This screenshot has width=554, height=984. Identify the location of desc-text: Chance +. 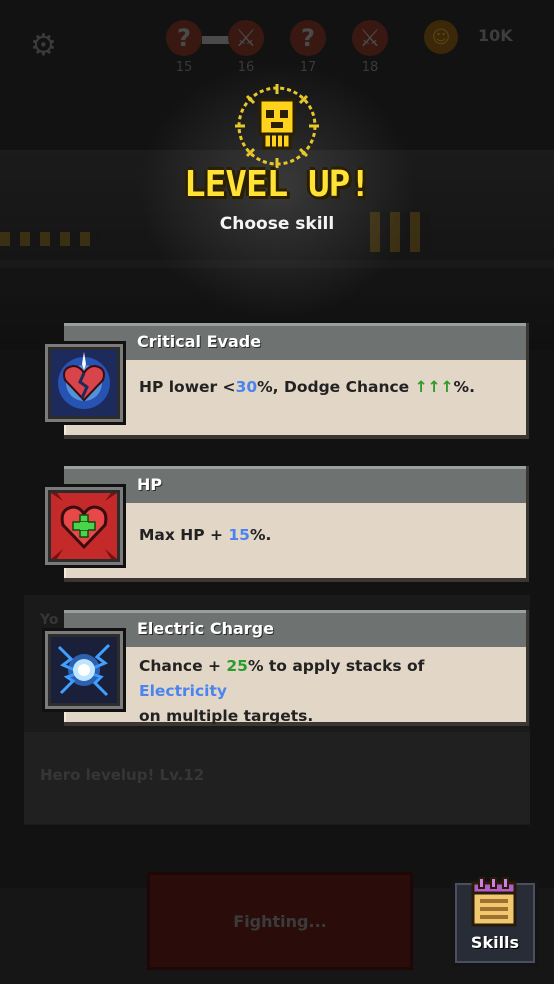
(183, 666).